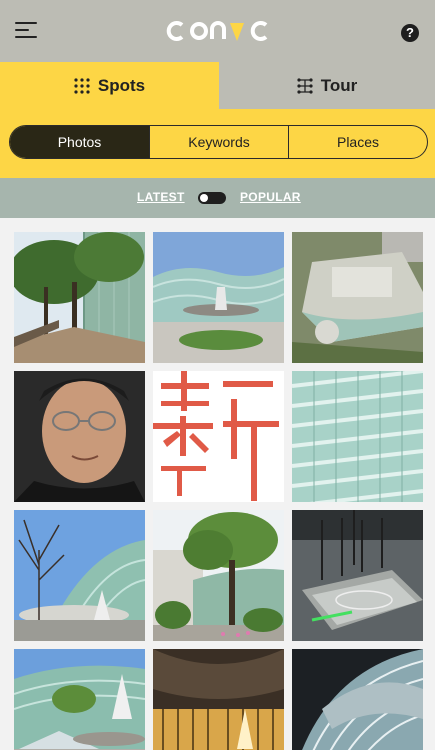  I want to click on sort-toggle, so click(212, 198).